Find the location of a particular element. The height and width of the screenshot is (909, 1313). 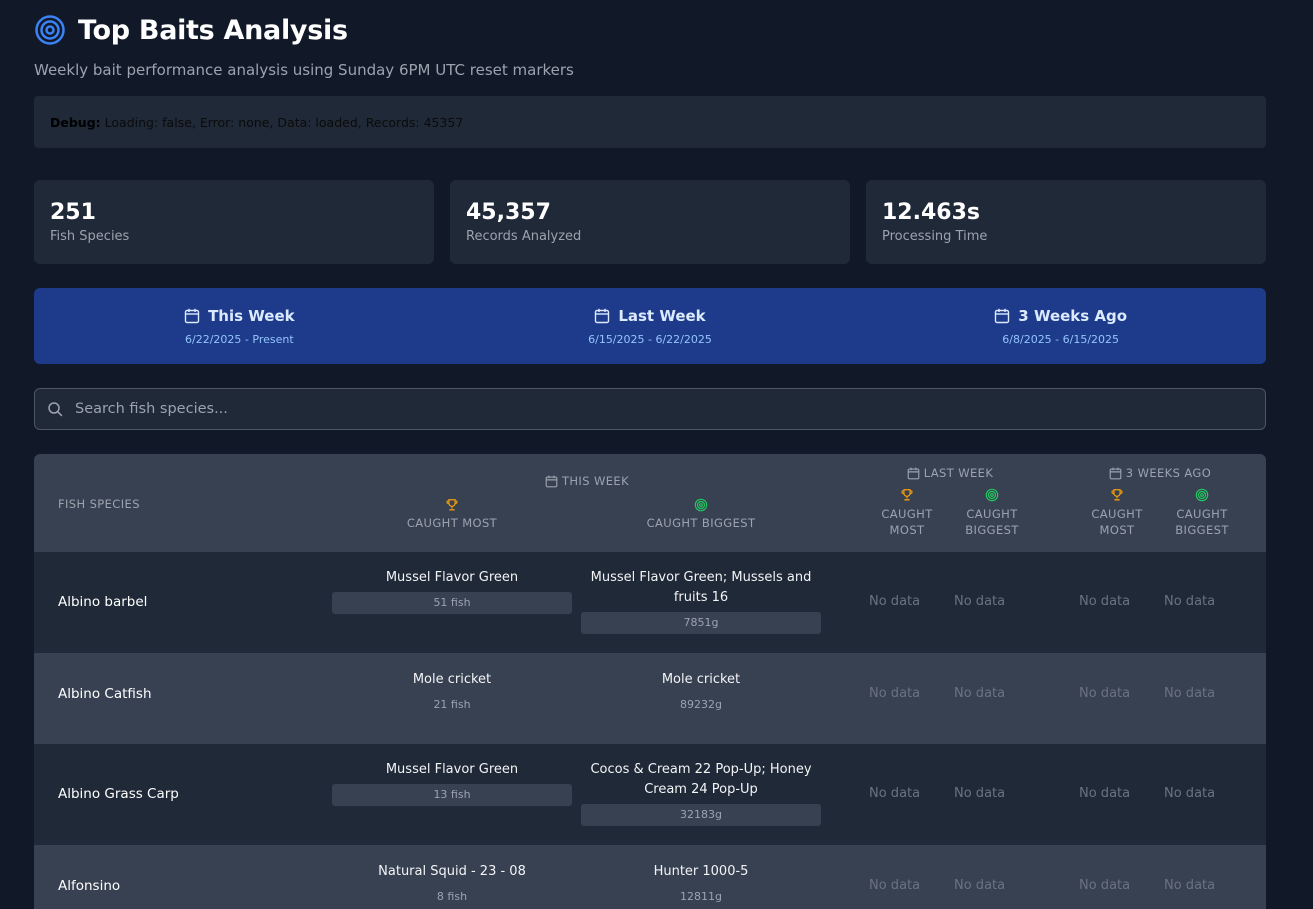

week-range: 6/22/2025 - Present is located at coordinates (239, 339).